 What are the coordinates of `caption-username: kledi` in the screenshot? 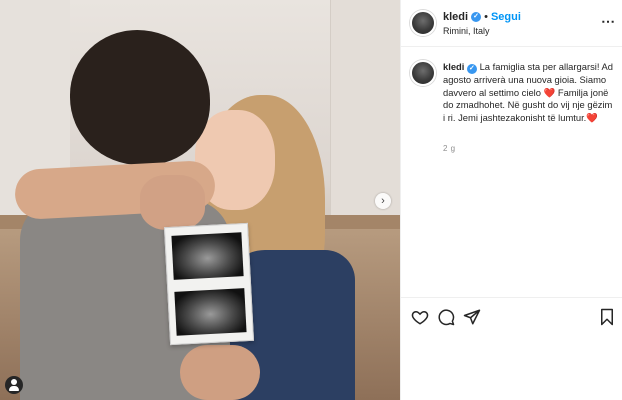 It's located at (453, 66).